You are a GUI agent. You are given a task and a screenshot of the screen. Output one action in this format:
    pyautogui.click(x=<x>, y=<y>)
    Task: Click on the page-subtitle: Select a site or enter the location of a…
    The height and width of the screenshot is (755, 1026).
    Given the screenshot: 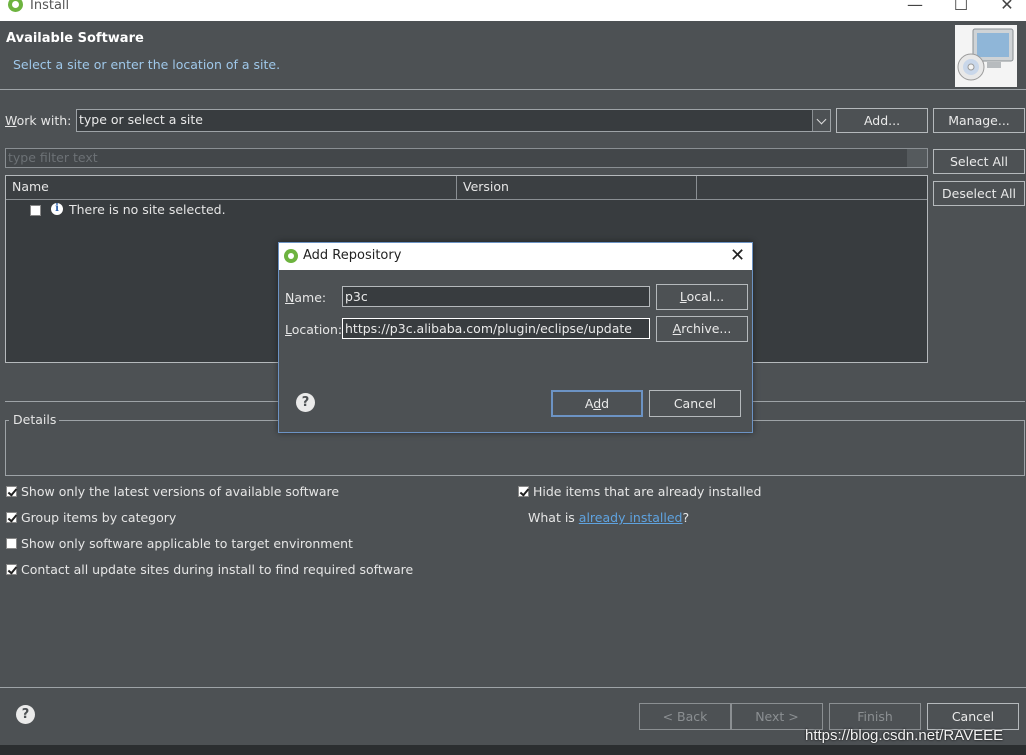 What is the action you would take?
    pyautogui.click(x=147, y=64)
    